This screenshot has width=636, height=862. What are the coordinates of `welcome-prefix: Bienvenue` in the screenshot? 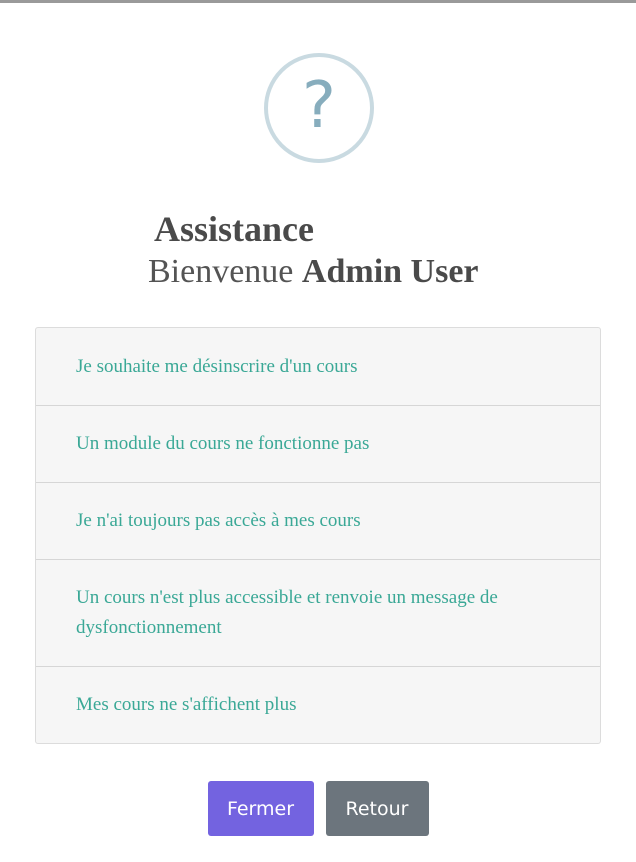 It's located at (221, 271).